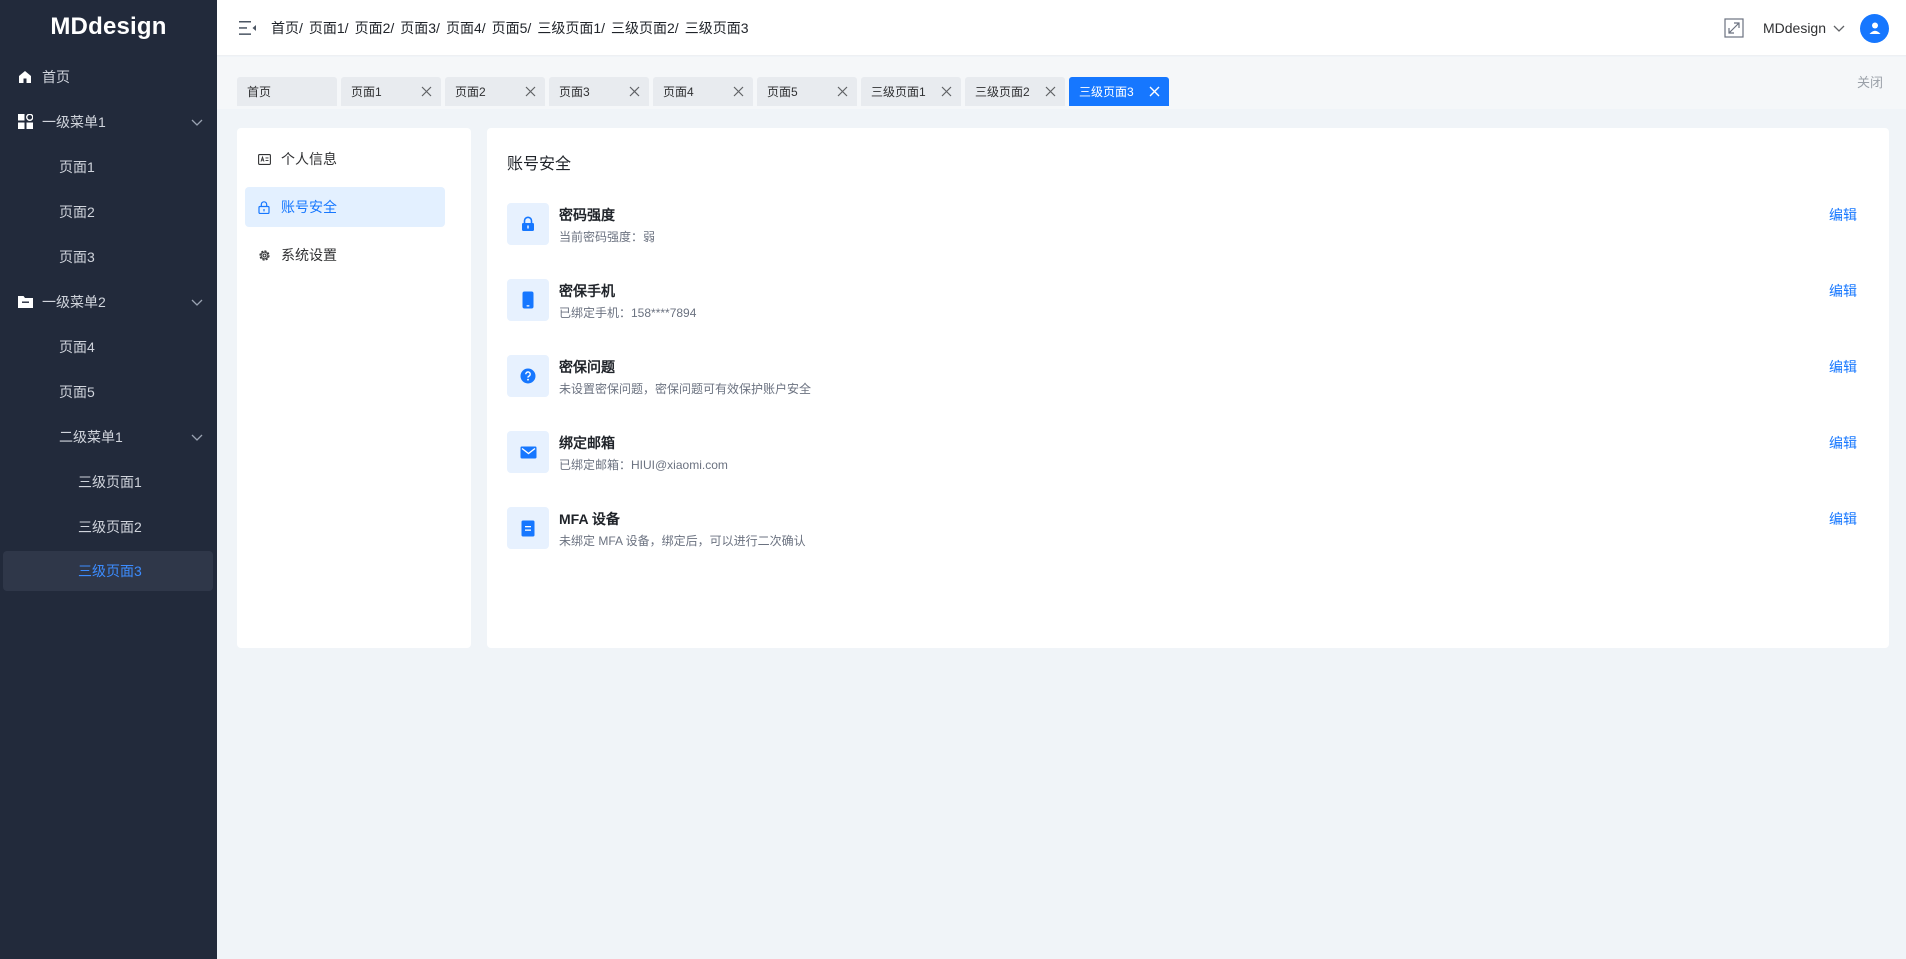  Describe the element at coordinates (309, 159) in the screenshot. I see `settings-nav-label: 个人信息` at that location.